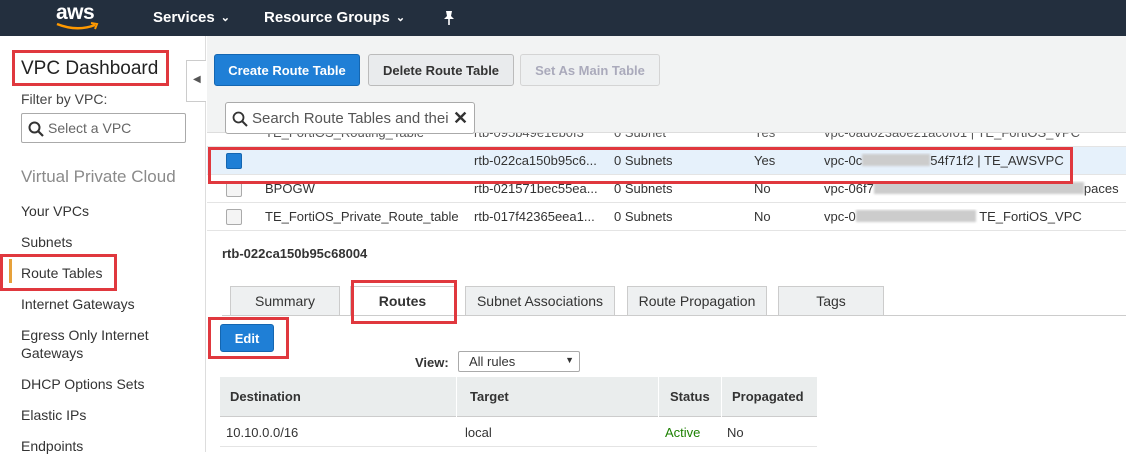  I want to click on services-menu: Services ⌄, so click(191, 17).